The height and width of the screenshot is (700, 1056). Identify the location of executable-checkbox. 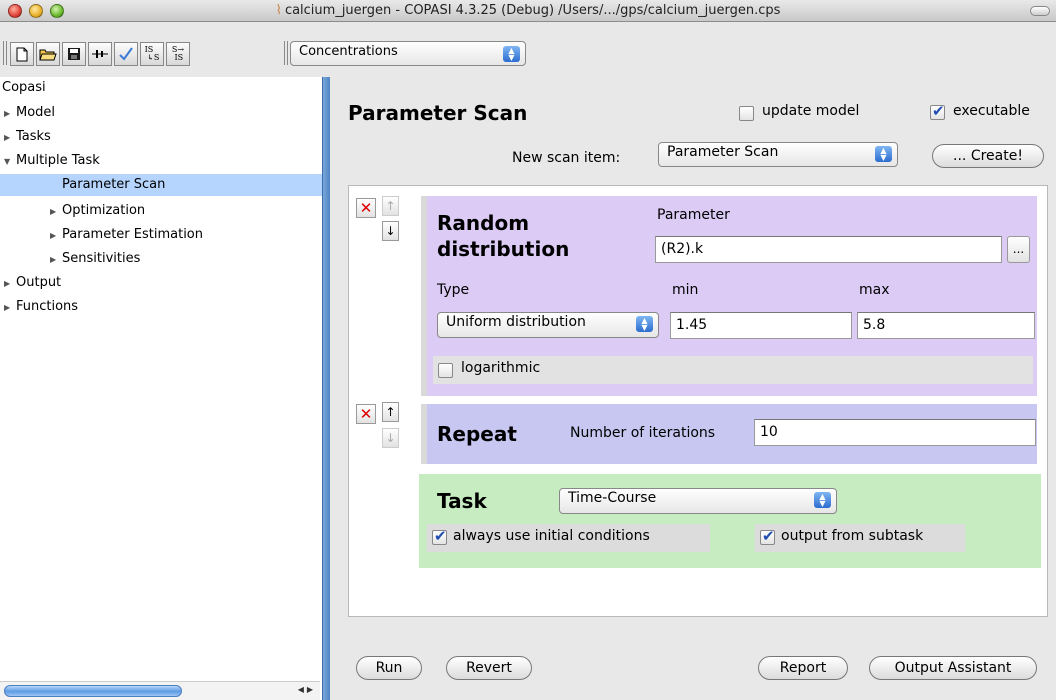
(937, 111).